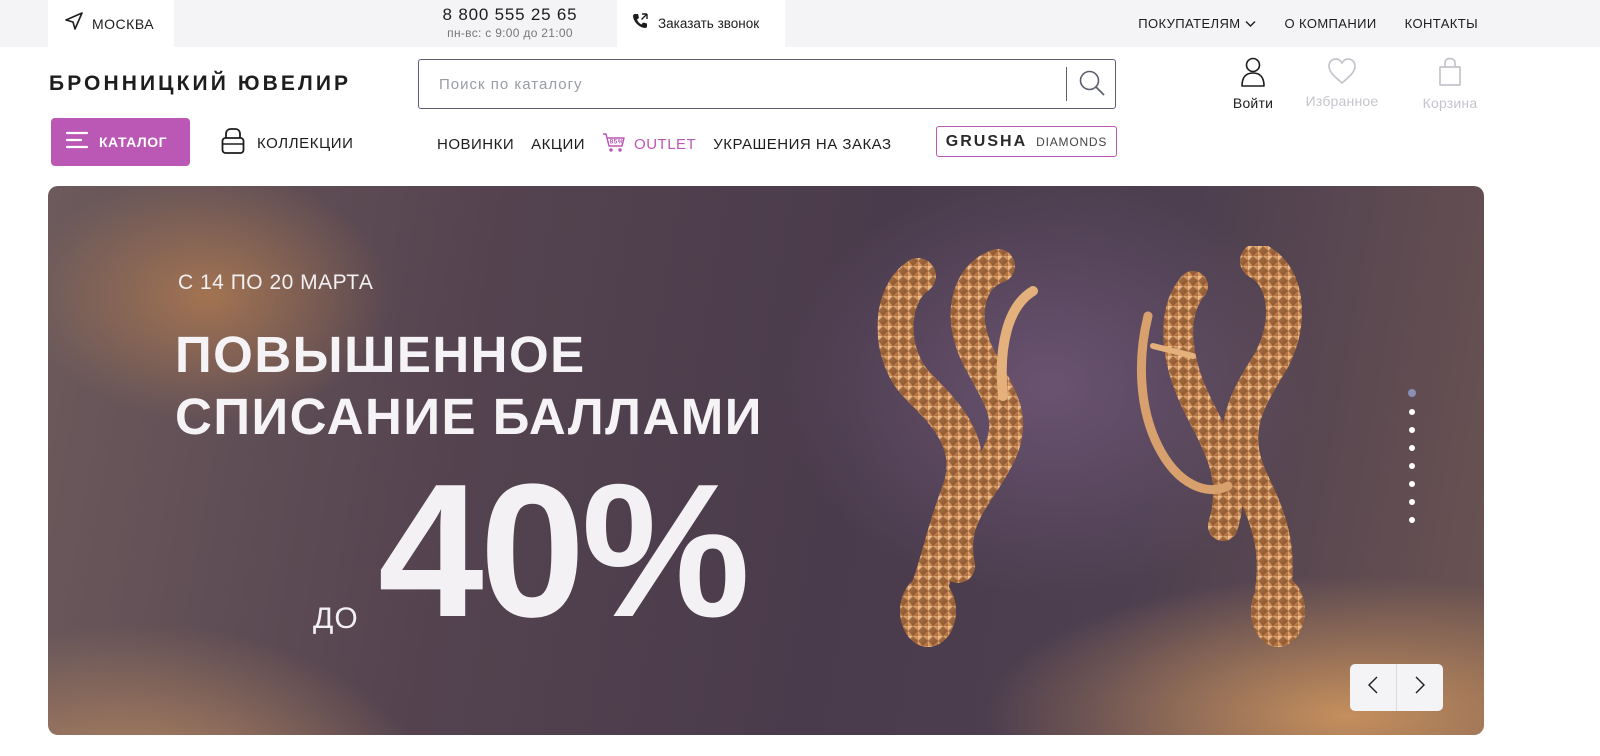  What do you see at coordinates (1441, 23) in the screenshot?
I see `top-nav-contacts: КОНТАКТЫ` at bounding box center [1441, 23].